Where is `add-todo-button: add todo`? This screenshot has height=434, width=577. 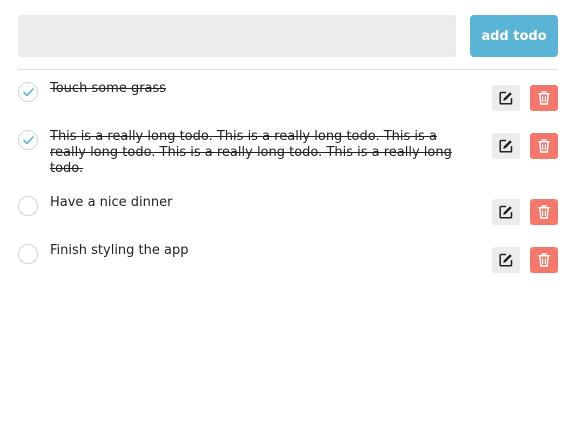 add-todo-button: add todo is located at coordinates (514, 36).